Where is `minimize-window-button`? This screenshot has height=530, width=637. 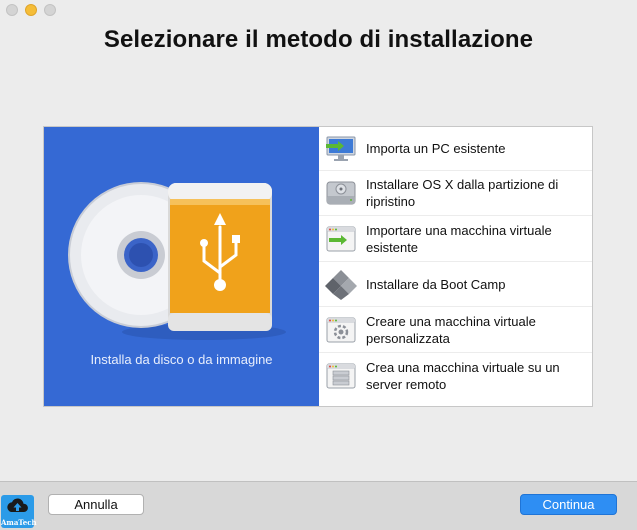 minimize-window-button is located at coordinates (31, 10).